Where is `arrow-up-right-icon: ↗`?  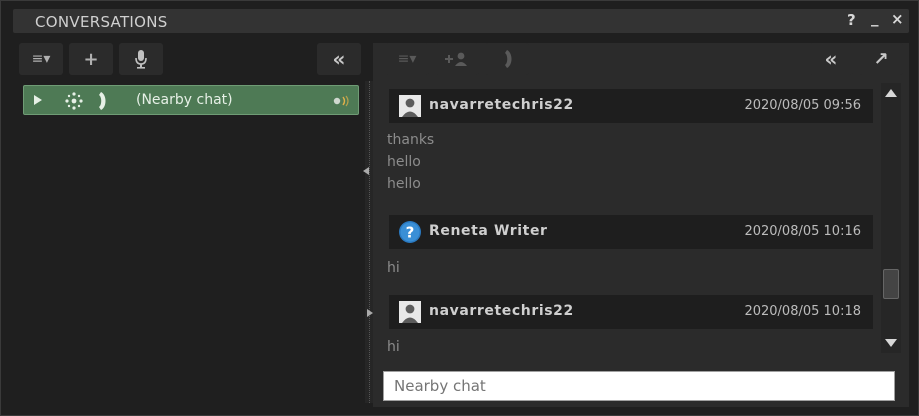
arrow-up-right-icon: ↗ is located at coordinates (881, 59).